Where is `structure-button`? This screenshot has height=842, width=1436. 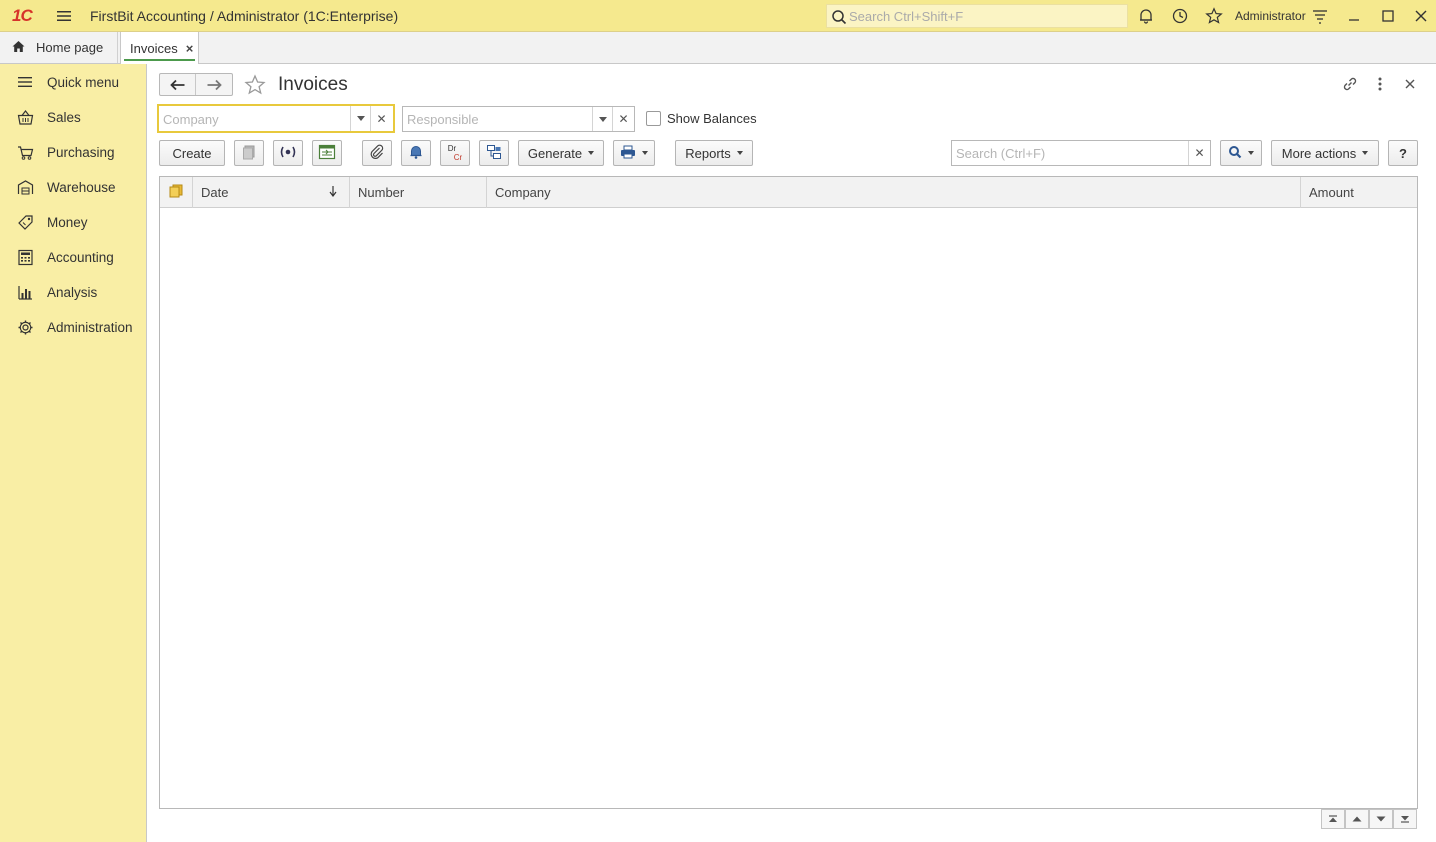
structure-button is located at coordinates (494, 153).